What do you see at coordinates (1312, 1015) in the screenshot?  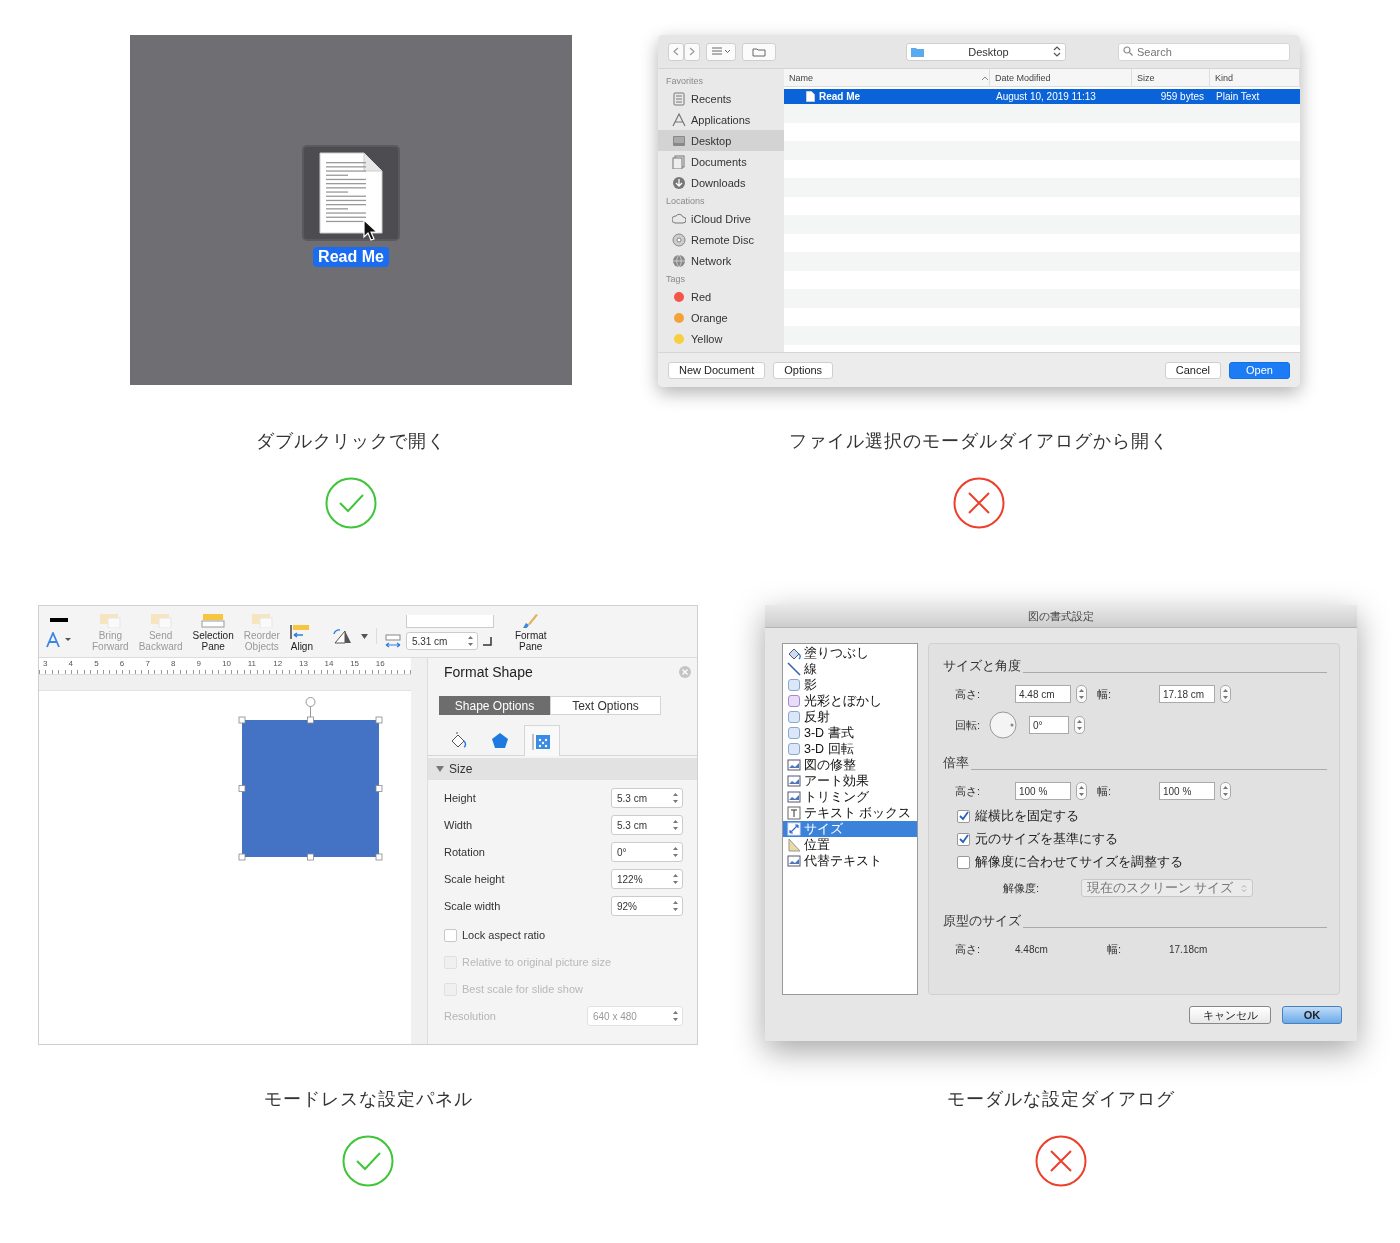 I see `ok-button: OK` at bounding box center [1312, 1015].